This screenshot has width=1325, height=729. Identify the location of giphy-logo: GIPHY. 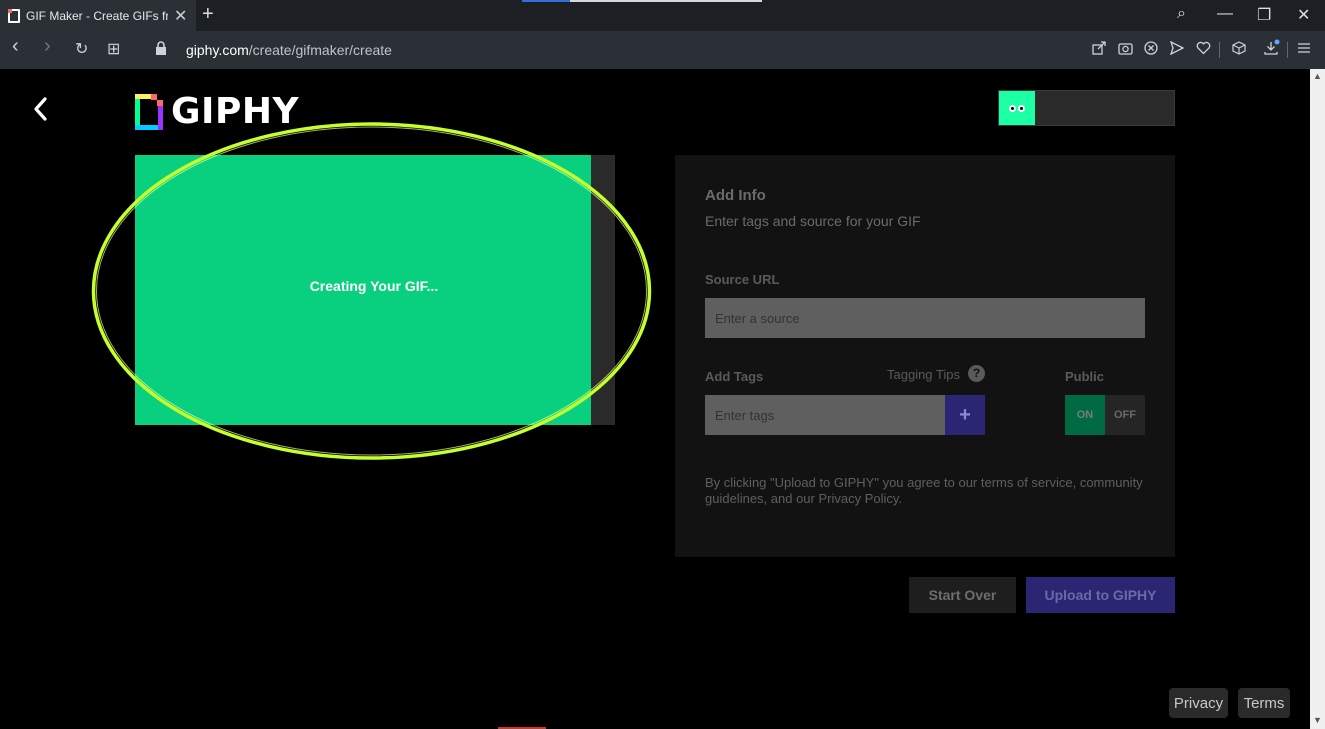
(217, 111).